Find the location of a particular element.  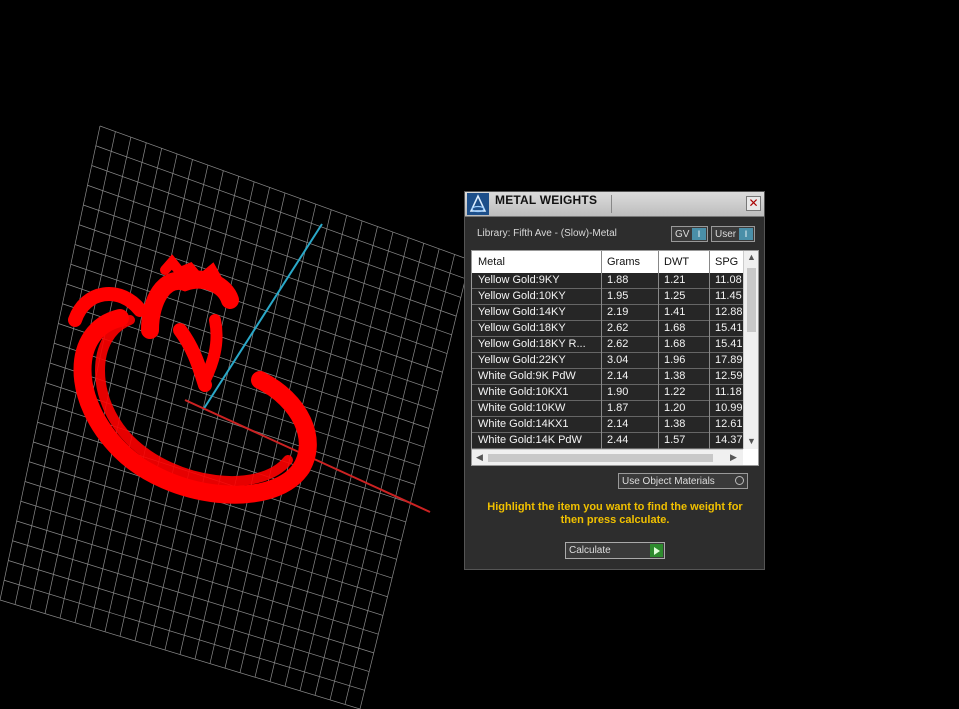

library-label: Library: Fifth Ave - (Slow)-Metal is located at coordinates (547, 233).